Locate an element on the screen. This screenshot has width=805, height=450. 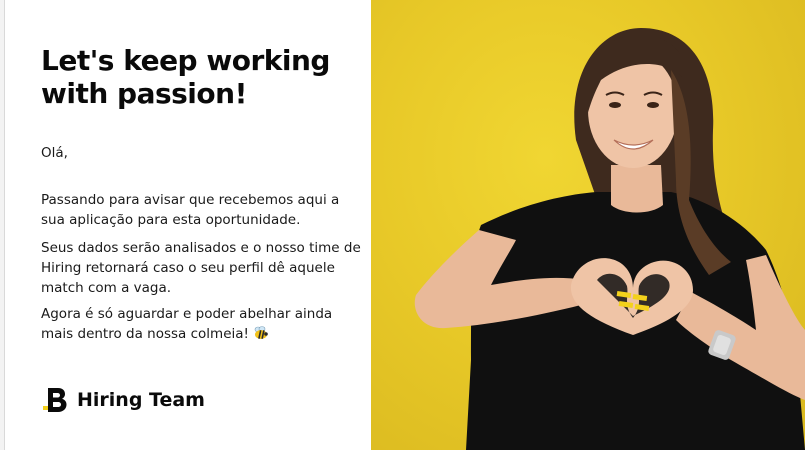
signature: Hiring Team is located at coordinates (123, 400).